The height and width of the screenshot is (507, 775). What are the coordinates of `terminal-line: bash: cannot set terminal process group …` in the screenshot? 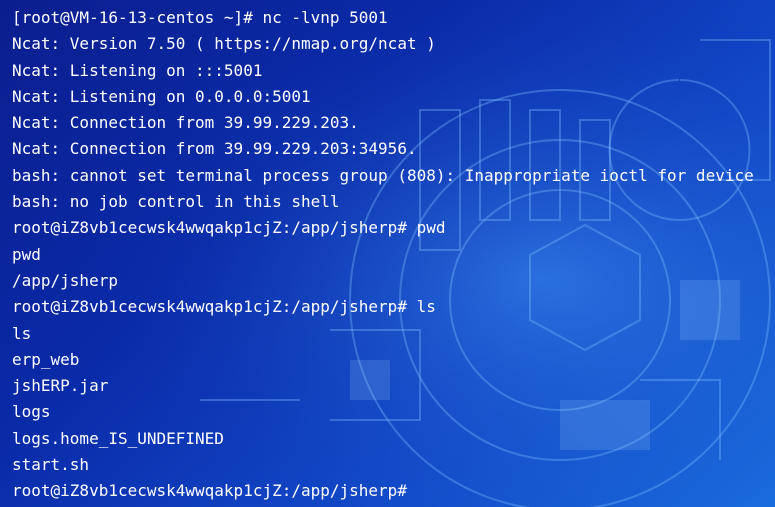 It's located at (383, 175).